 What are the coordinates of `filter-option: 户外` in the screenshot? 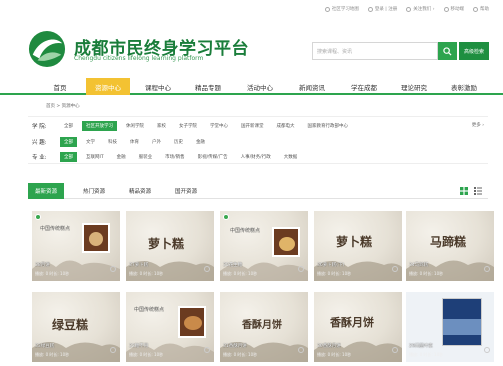 It's located at (156, 142).